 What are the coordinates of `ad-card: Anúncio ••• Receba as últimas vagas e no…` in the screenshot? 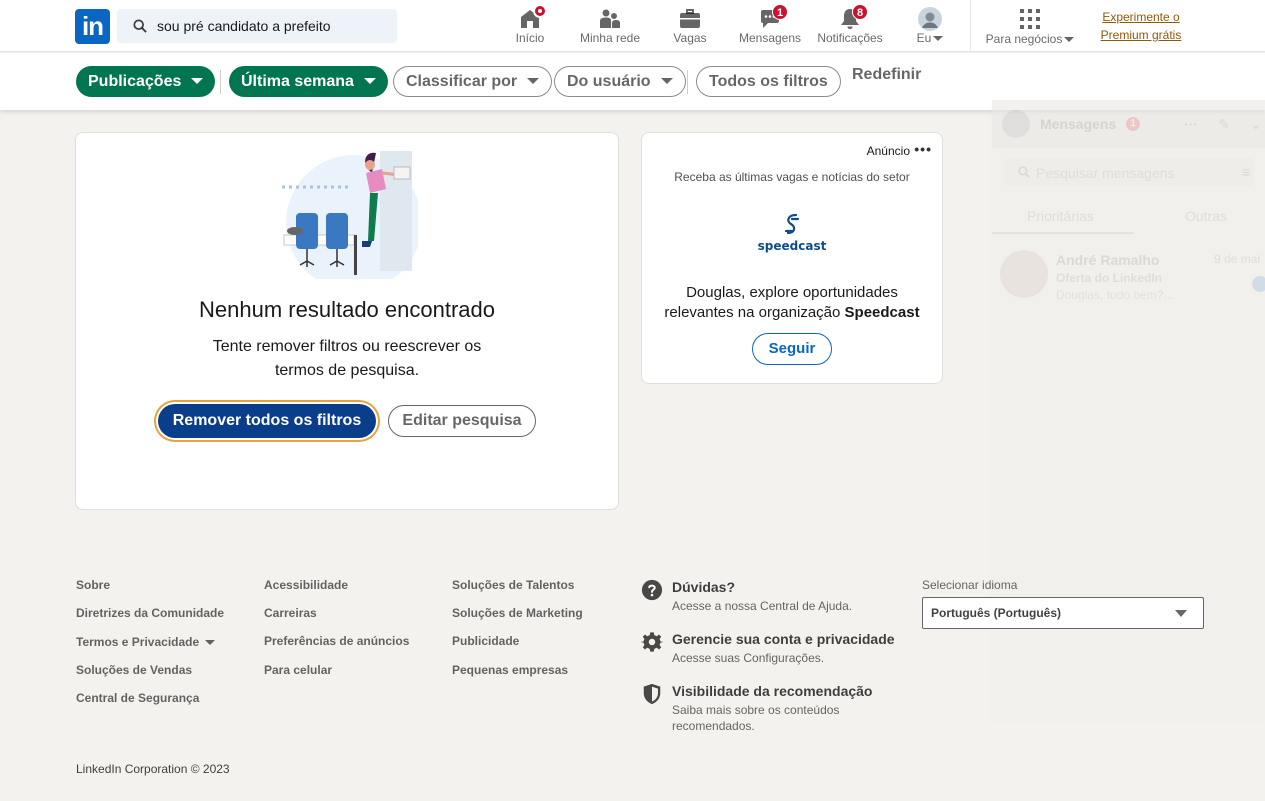 It's located at (792, 258).